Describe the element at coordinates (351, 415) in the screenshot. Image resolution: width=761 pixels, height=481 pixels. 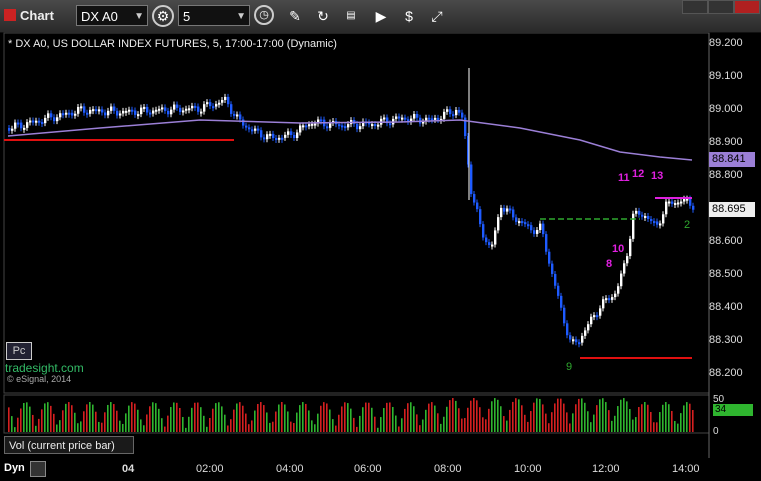
I see `volume-bars` at that location.